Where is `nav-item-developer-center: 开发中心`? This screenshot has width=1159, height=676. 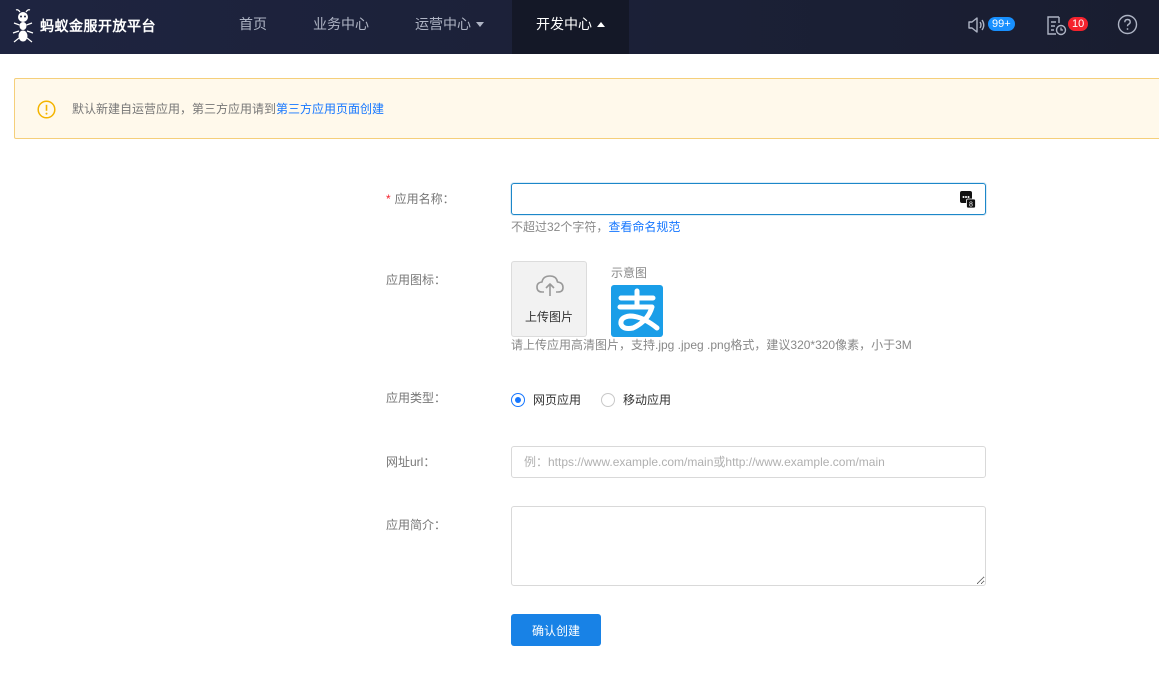
nav-item-developer-center: 开发中心 is located at coordinates (570, 27).